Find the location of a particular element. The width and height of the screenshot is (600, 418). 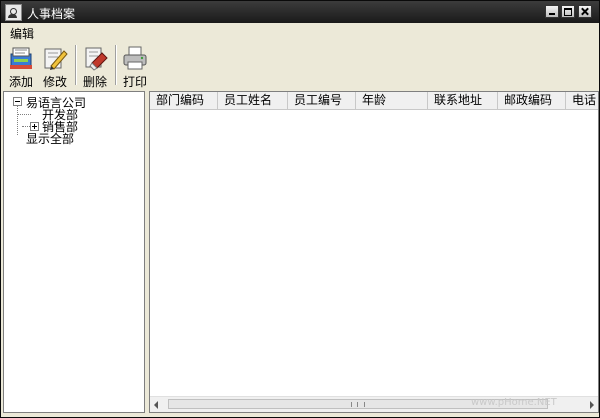

list-header: 部门编码 员工姓名 员工编号 年龄 联系地址 邮政编码 电话 is located at coordinates (374, 101).